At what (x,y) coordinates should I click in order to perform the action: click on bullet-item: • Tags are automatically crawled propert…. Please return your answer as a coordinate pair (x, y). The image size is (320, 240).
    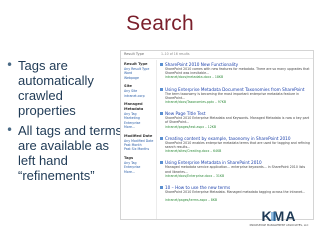
    Looking at the image, I should click on (65, 88).